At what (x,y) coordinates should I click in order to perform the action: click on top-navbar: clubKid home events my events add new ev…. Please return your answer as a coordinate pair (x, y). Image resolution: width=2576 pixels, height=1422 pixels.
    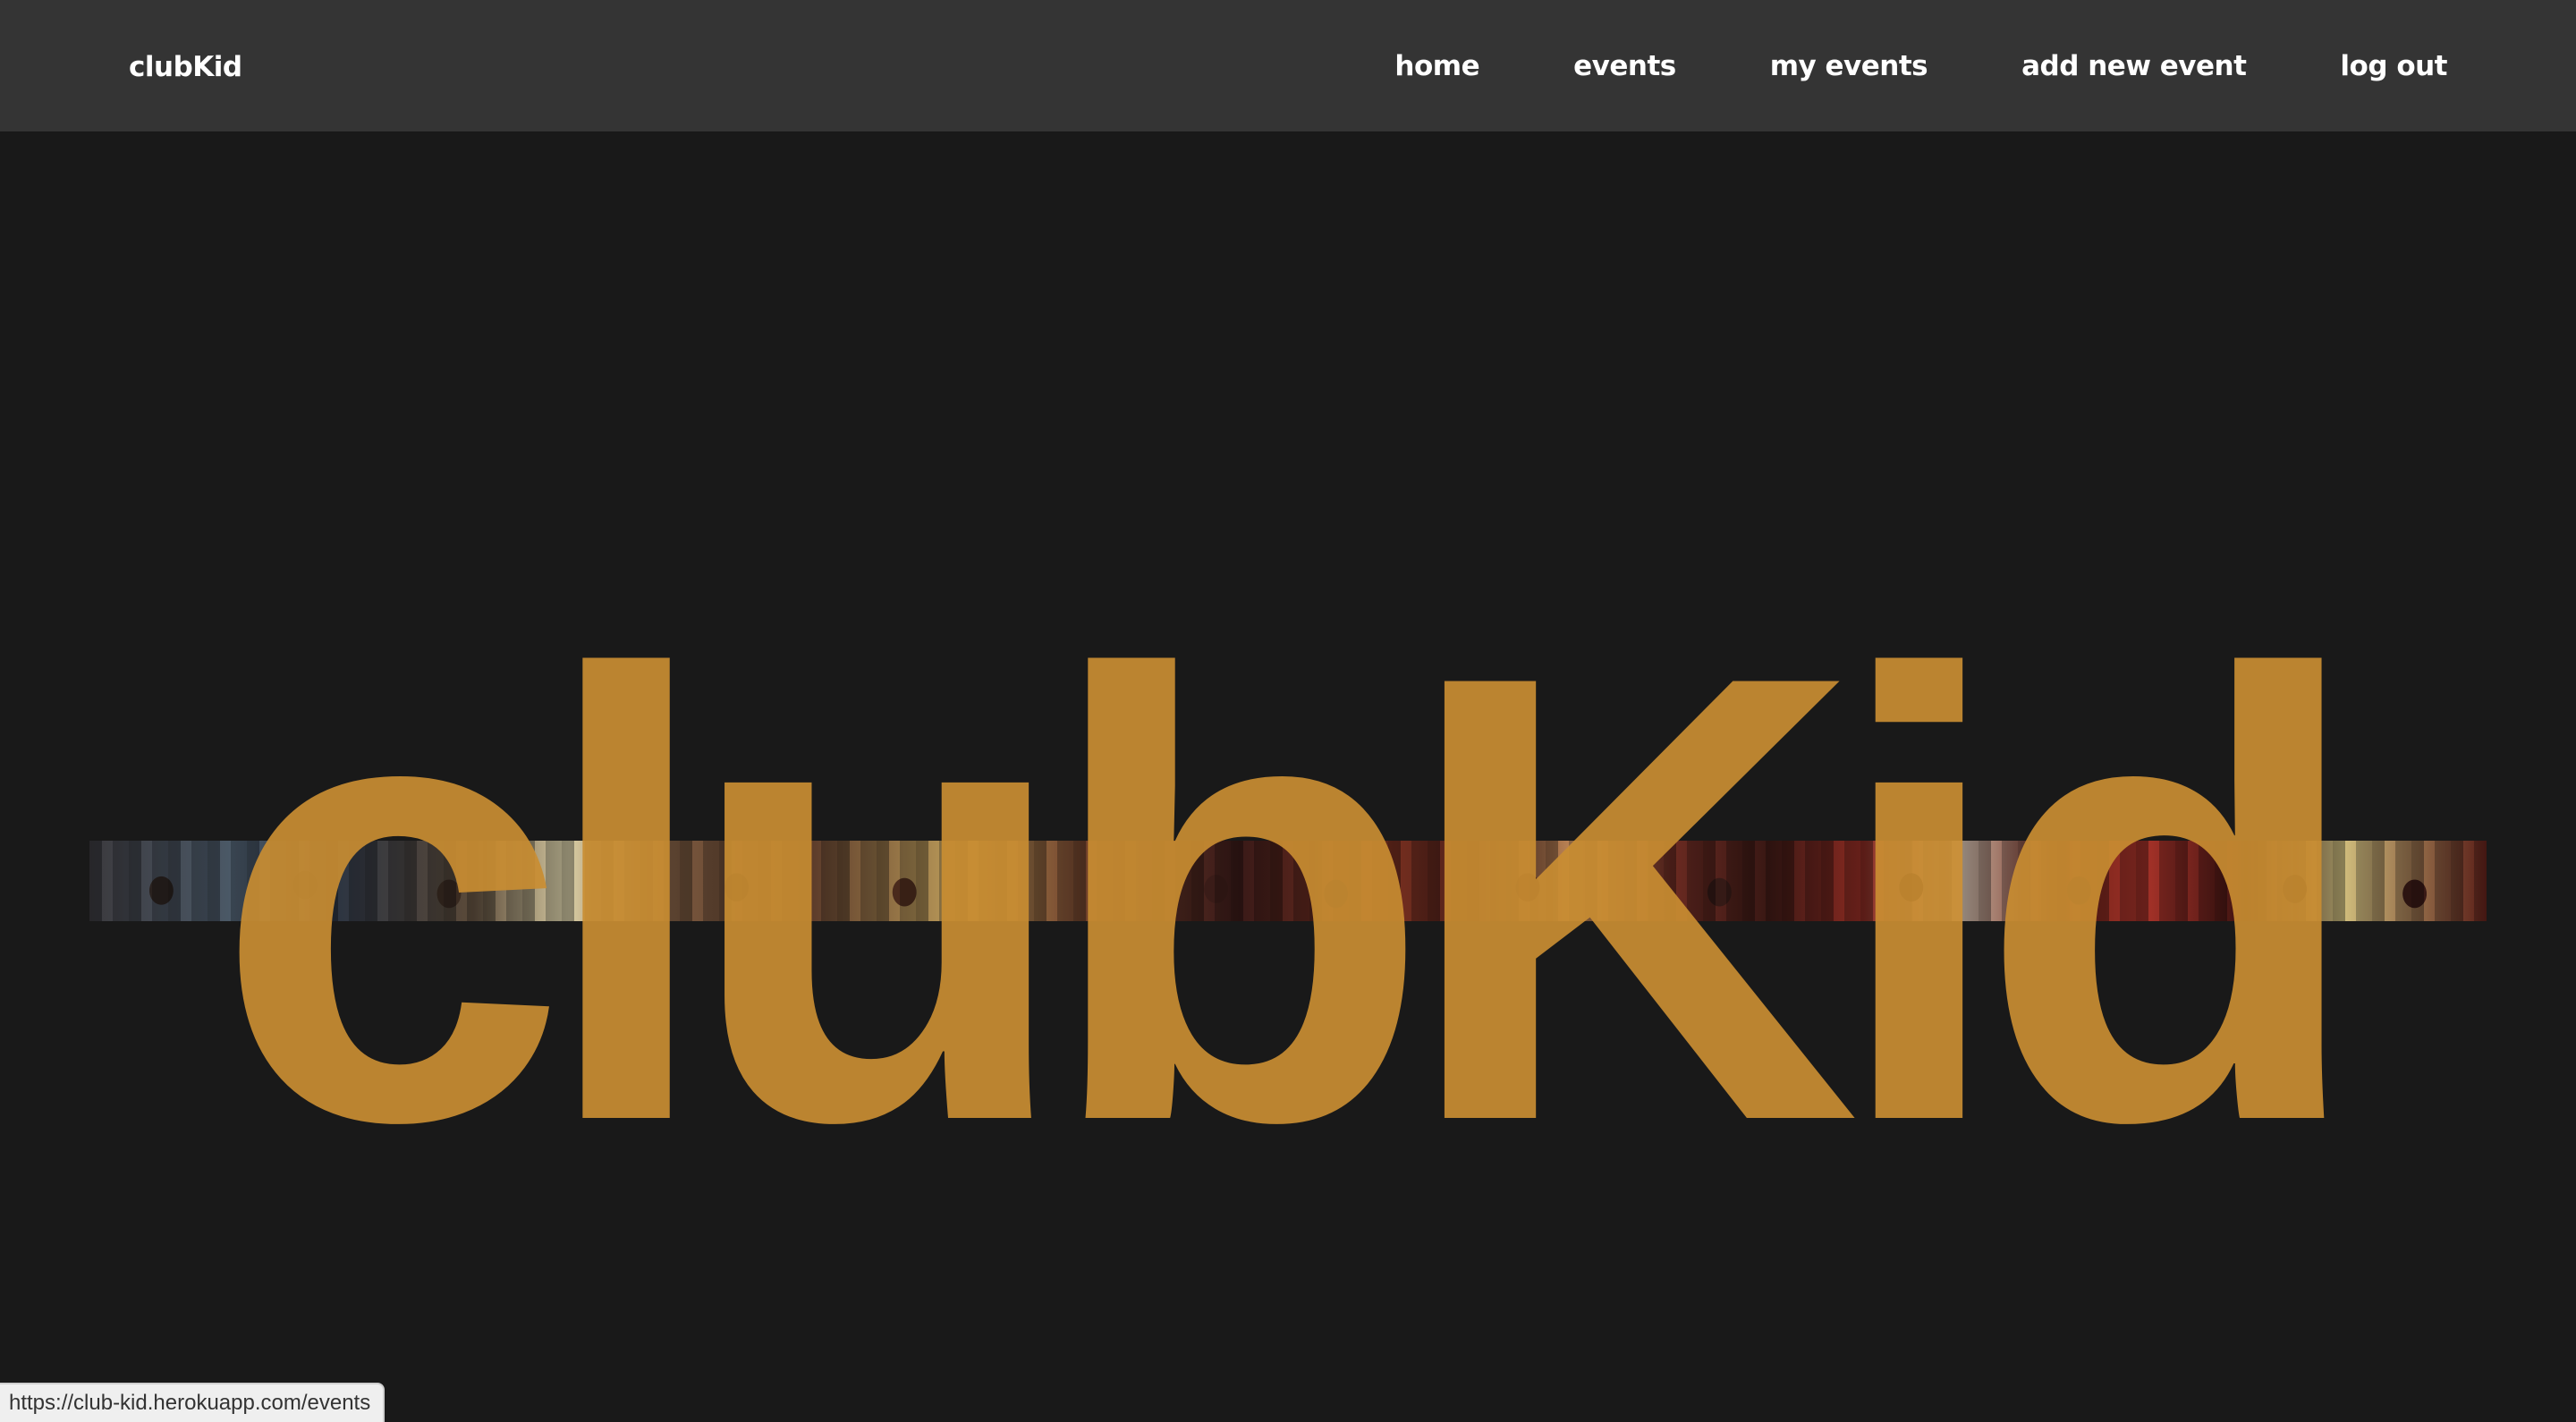
    Looking at the image, I should click on (1288, 65).